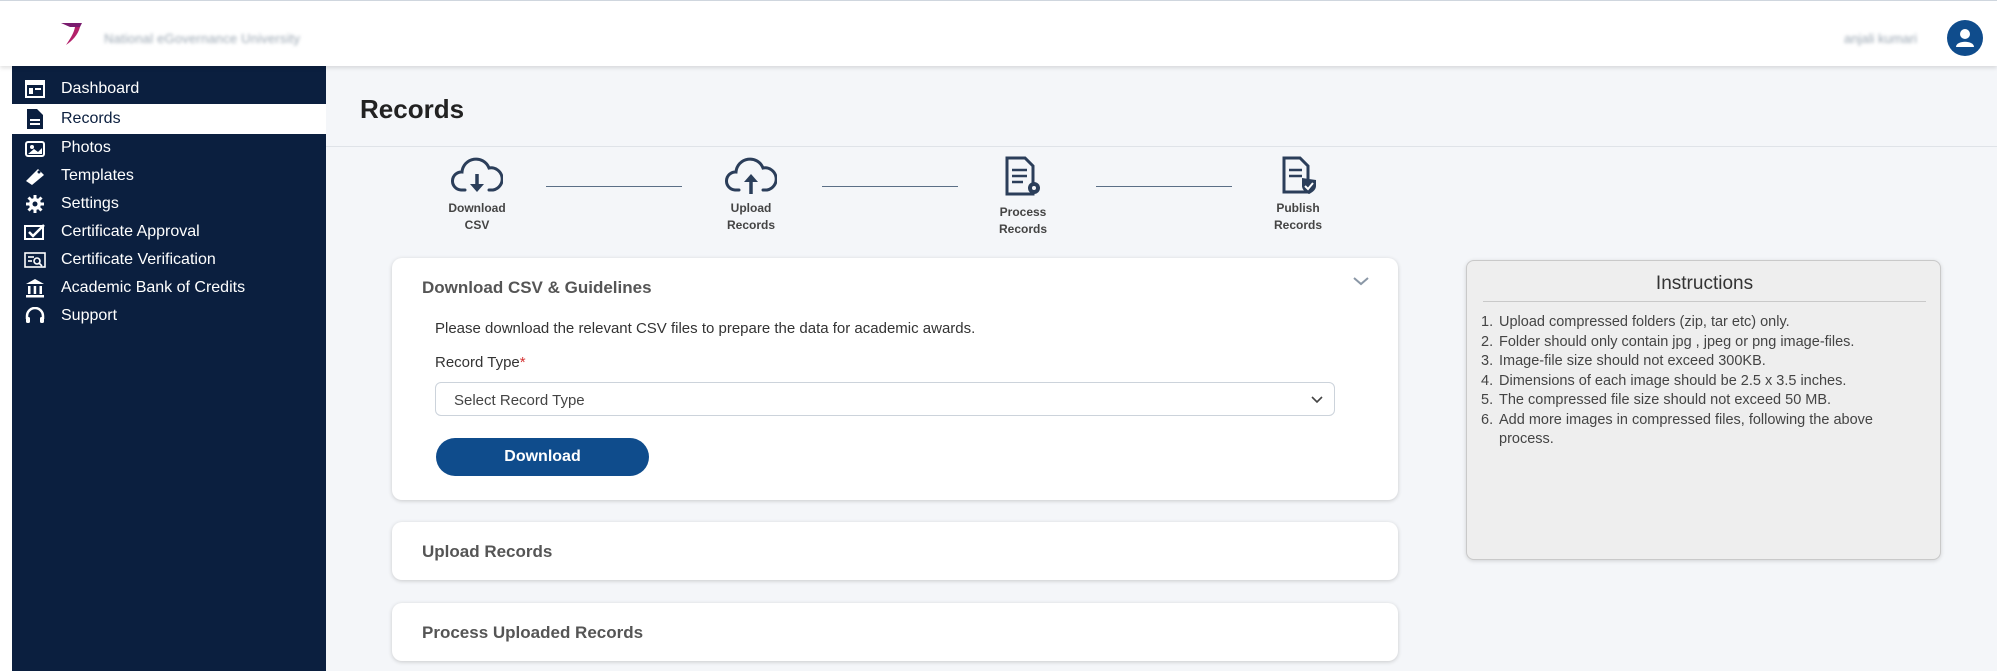  What do you see at coordinates (751, 208) in the screenshot?
I see `step-label: Upload` at bounding box center [751, 208].